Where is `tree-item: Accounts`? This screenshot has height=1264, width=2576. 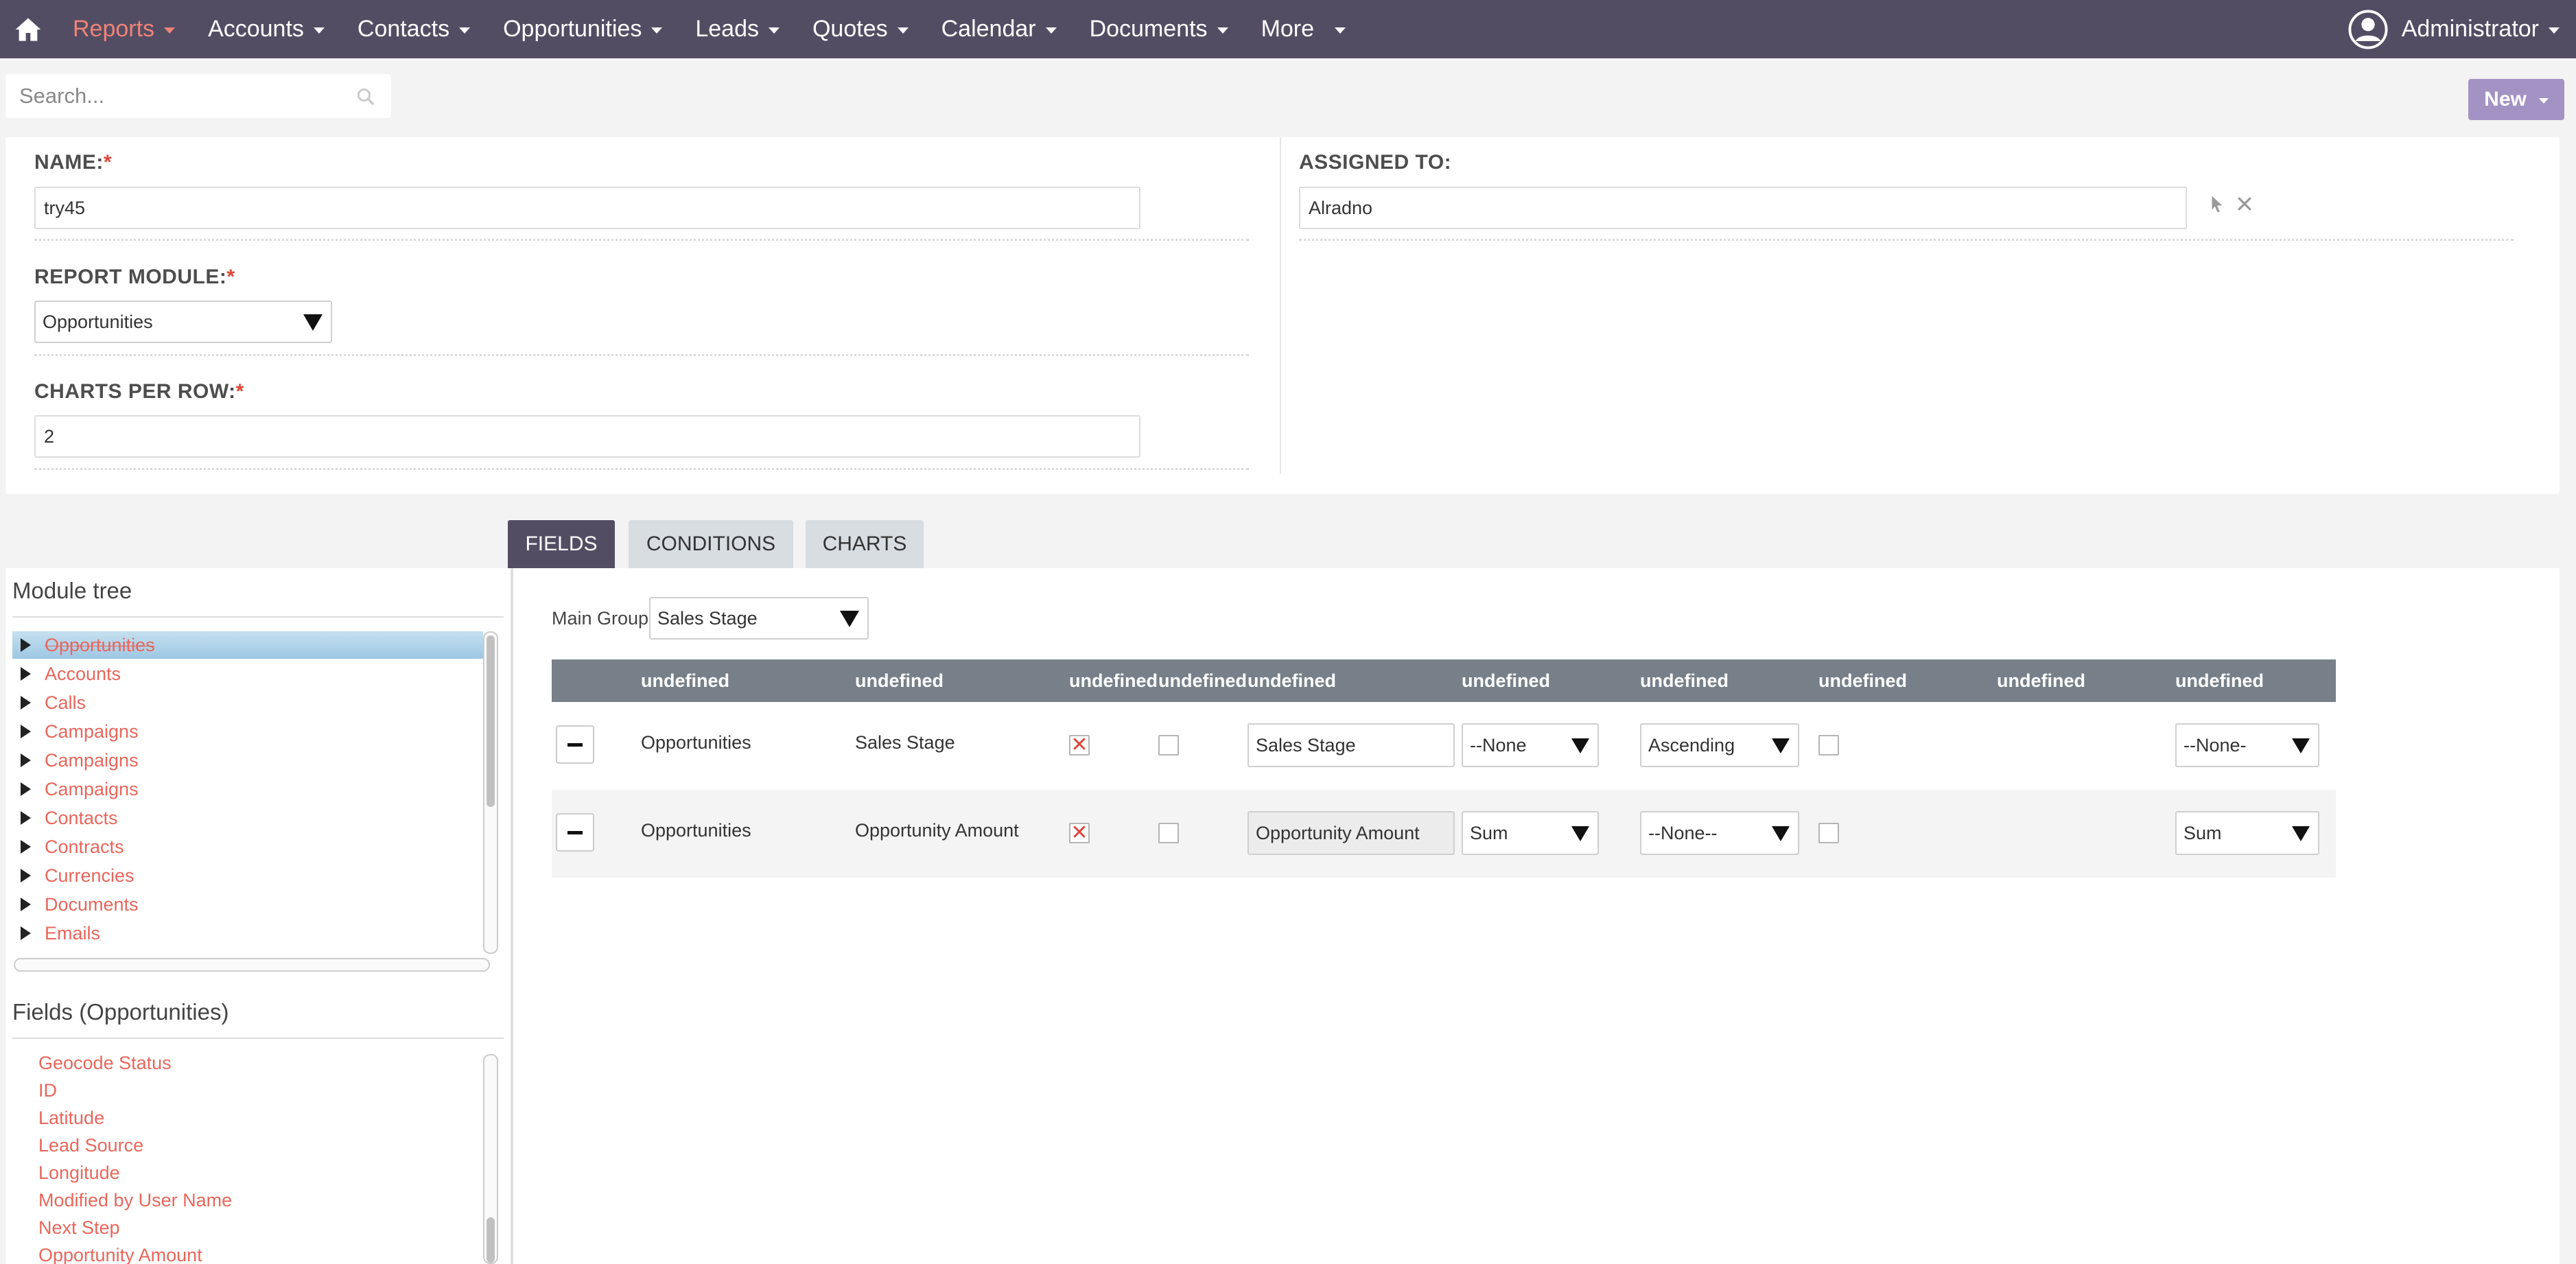 tree-item: Accounts is located at coordinates (66, 674).